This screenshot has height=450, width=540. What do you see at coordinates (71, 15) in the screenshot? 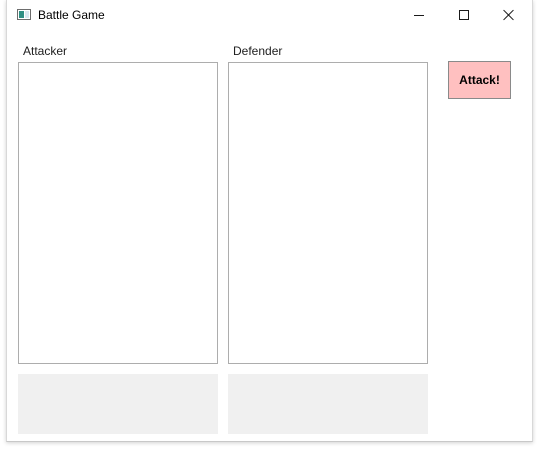
I see `window-title: Battle Game` at bounding box center [71, 15].